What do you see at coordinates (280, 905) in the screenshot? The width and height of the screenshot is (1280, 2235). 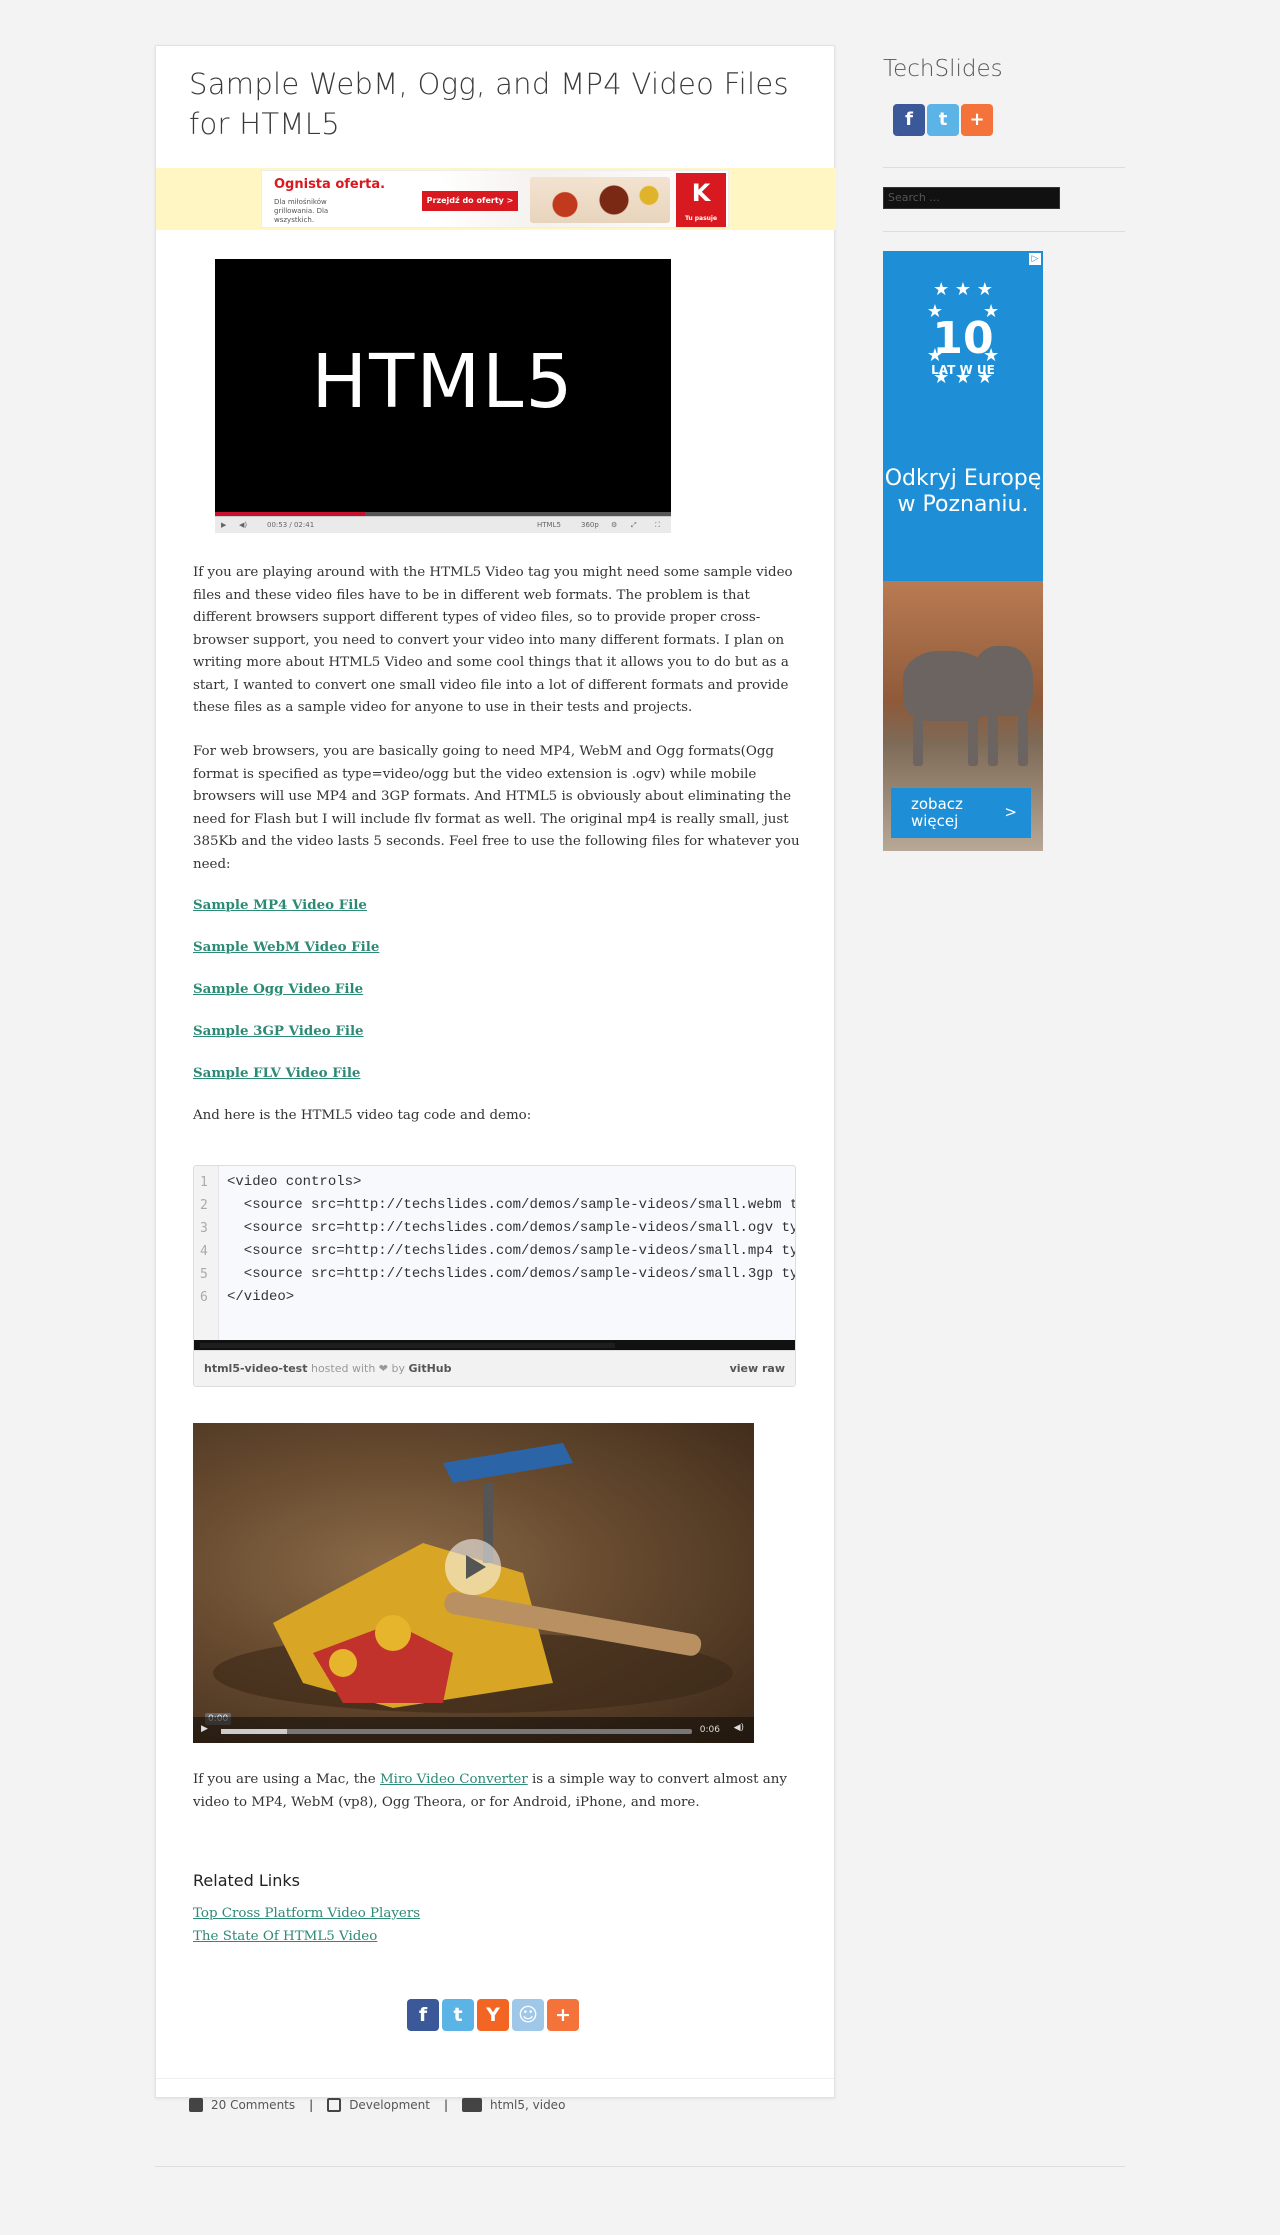 I see `download-link-mp4: Sample MP4 Video File` at bounding box center [280, 905].